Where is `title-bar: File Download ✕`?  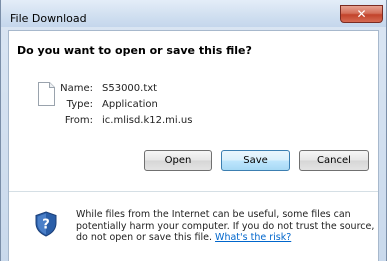 title-bar: File Download ✕ is located at coordinates (193, 13).